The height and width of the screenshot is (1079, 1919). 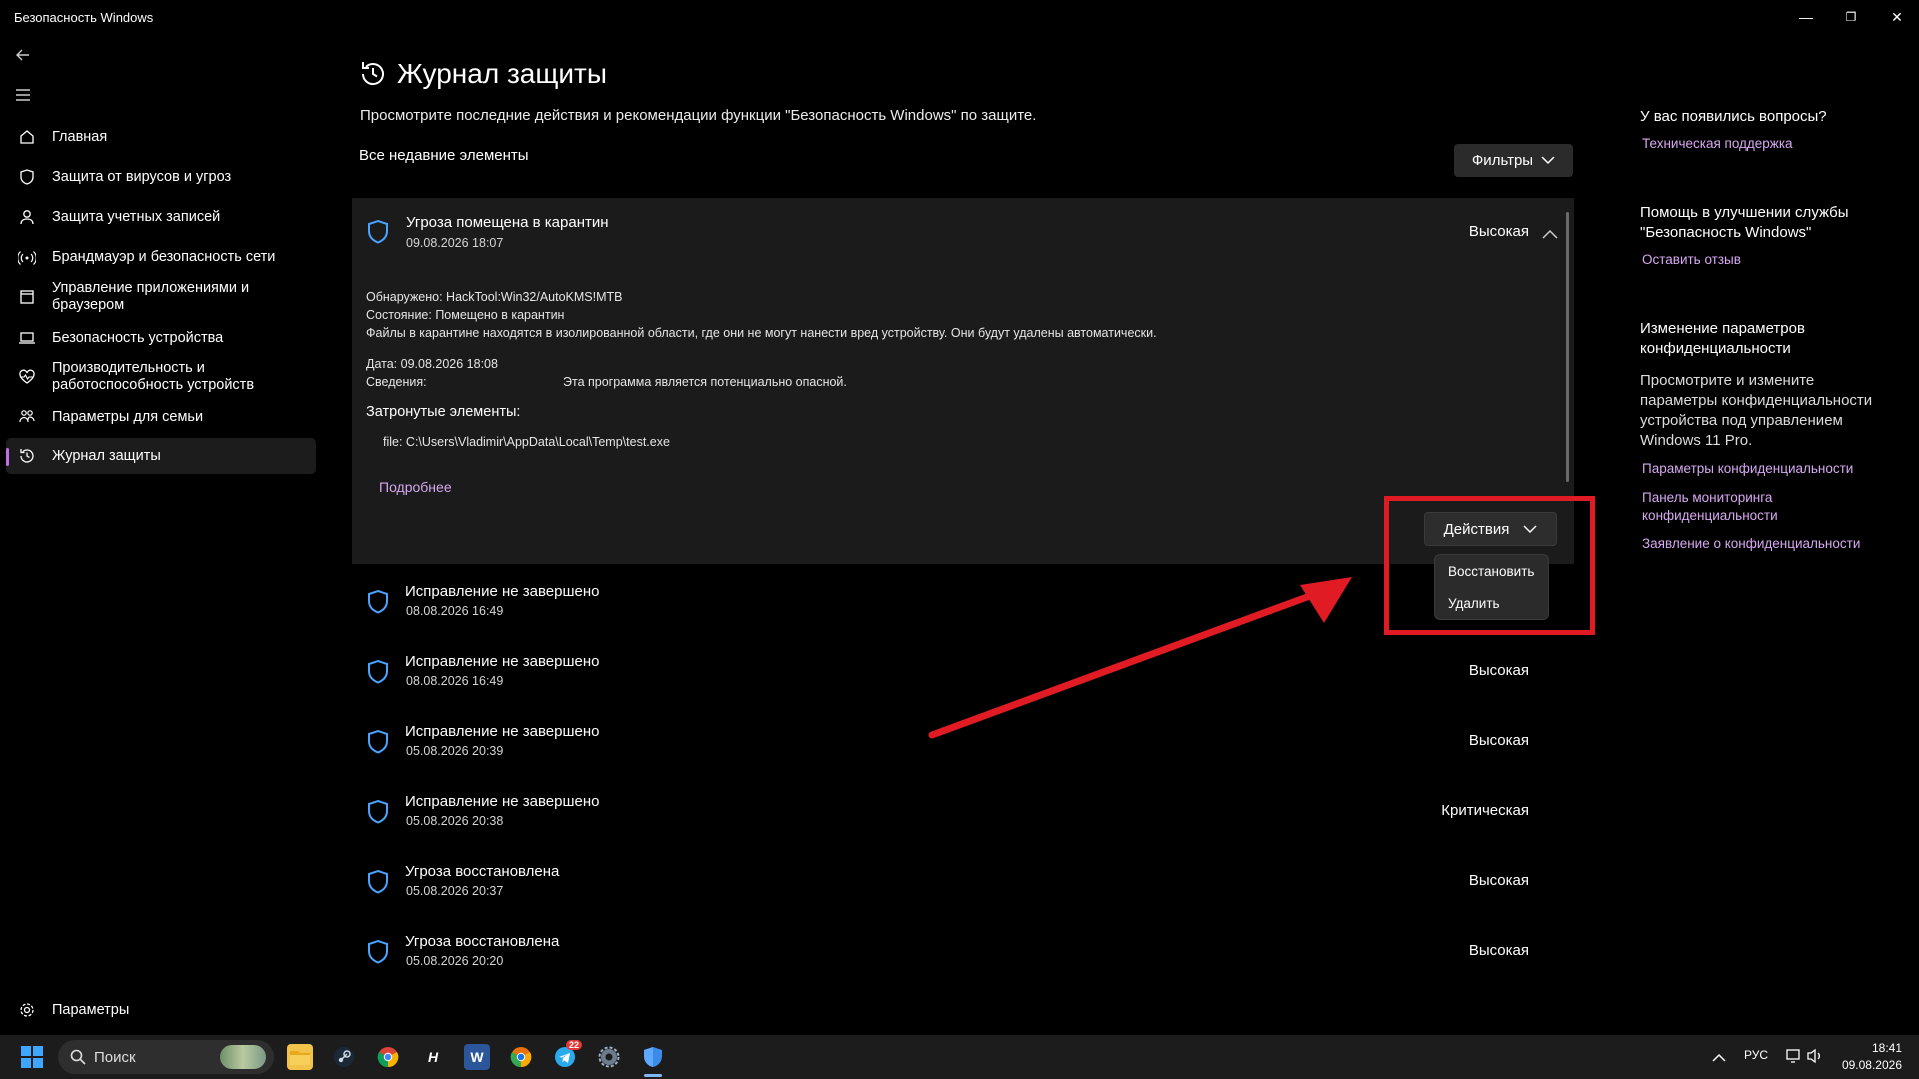 I want to click on sidebar-item-protection-history: Журнал защиты, so click(x=161, y=456).